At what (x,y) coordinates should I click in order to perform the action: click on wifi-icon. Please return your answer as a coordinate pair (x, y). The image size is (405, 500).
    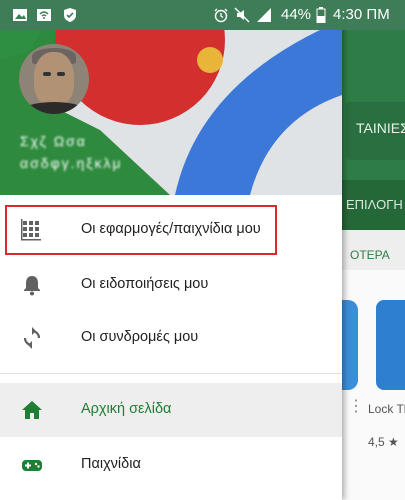
    Looking at the image, I should click on (44, 15).